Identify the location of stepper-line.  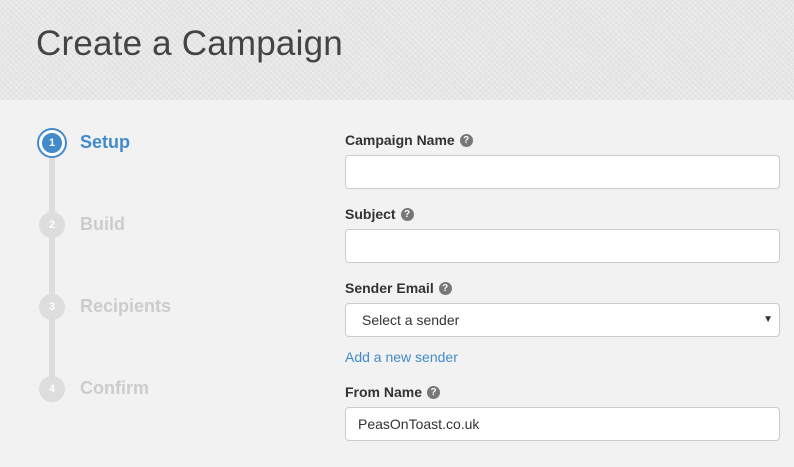
(52, 265).